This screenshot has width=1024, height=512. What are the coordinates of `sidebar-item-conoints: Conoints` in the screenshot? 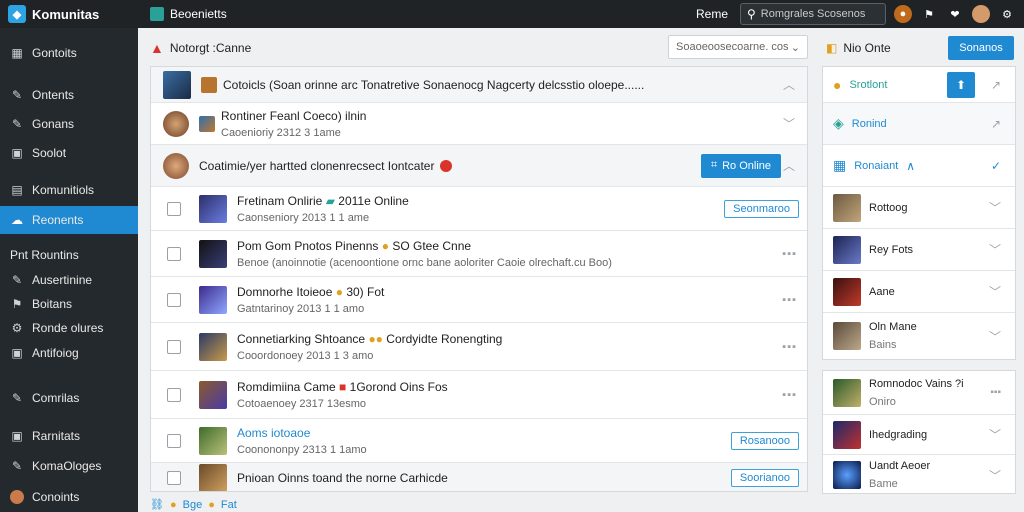 It's located at (69, 497).